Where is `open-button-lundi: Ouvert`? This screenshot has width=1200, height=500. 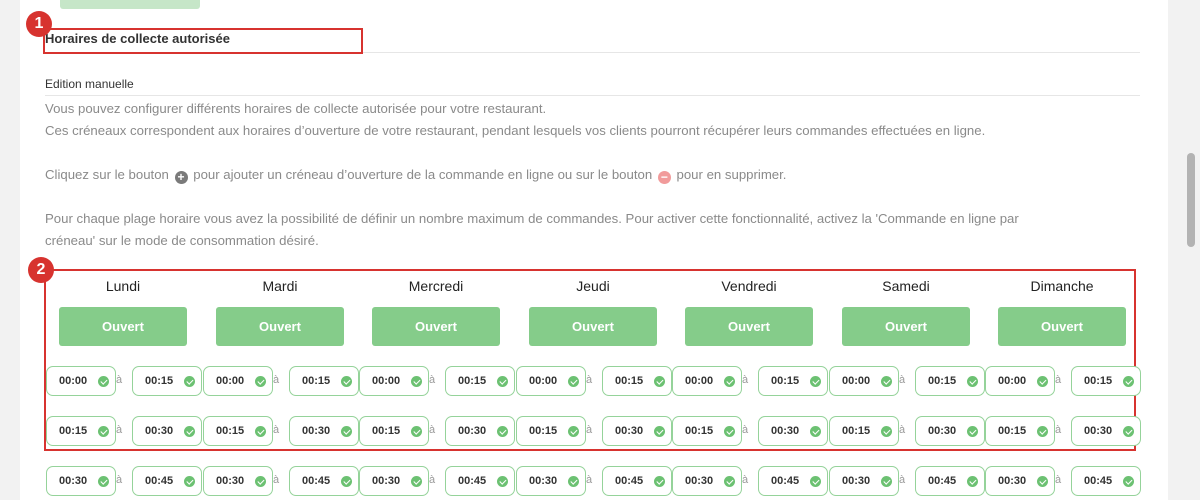 open-button-lundi: Ouvert is located at coordinates (123, 326).